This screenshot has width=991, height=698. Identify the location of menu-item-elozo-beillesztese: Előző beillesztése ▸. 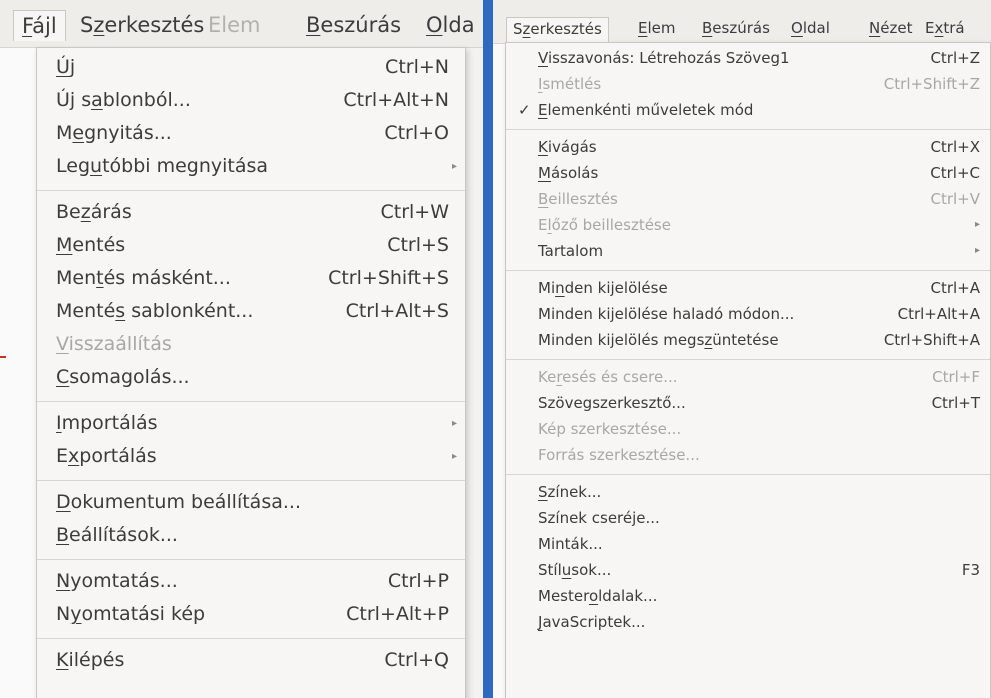
(748, 225).